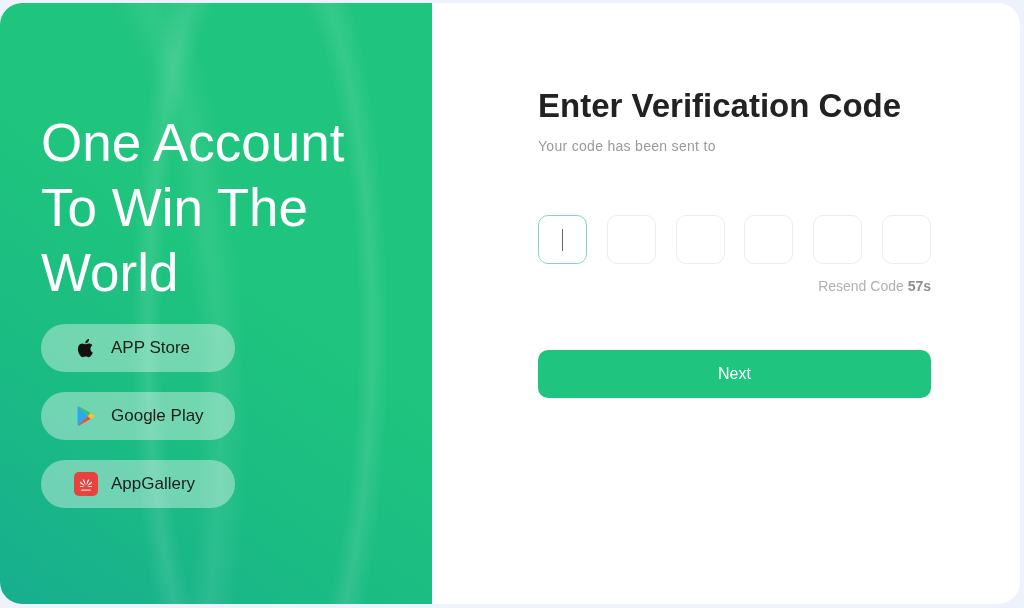 The image size is (1024, 608). Describe the element at coordinates (627, 146) in the screenshot. I see `subtitle-text: Your code has been sent to` at that location.